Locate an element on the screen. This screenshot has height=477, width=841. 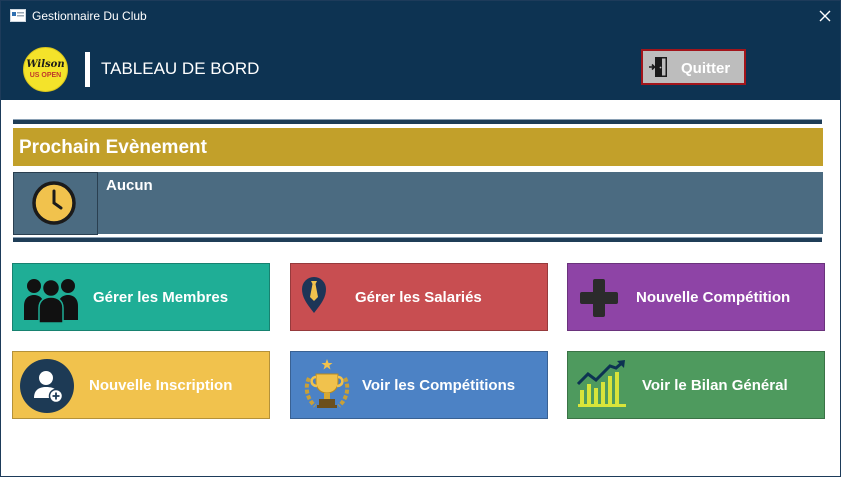
svg-text: Wilson is located at coordinates (45, 64).